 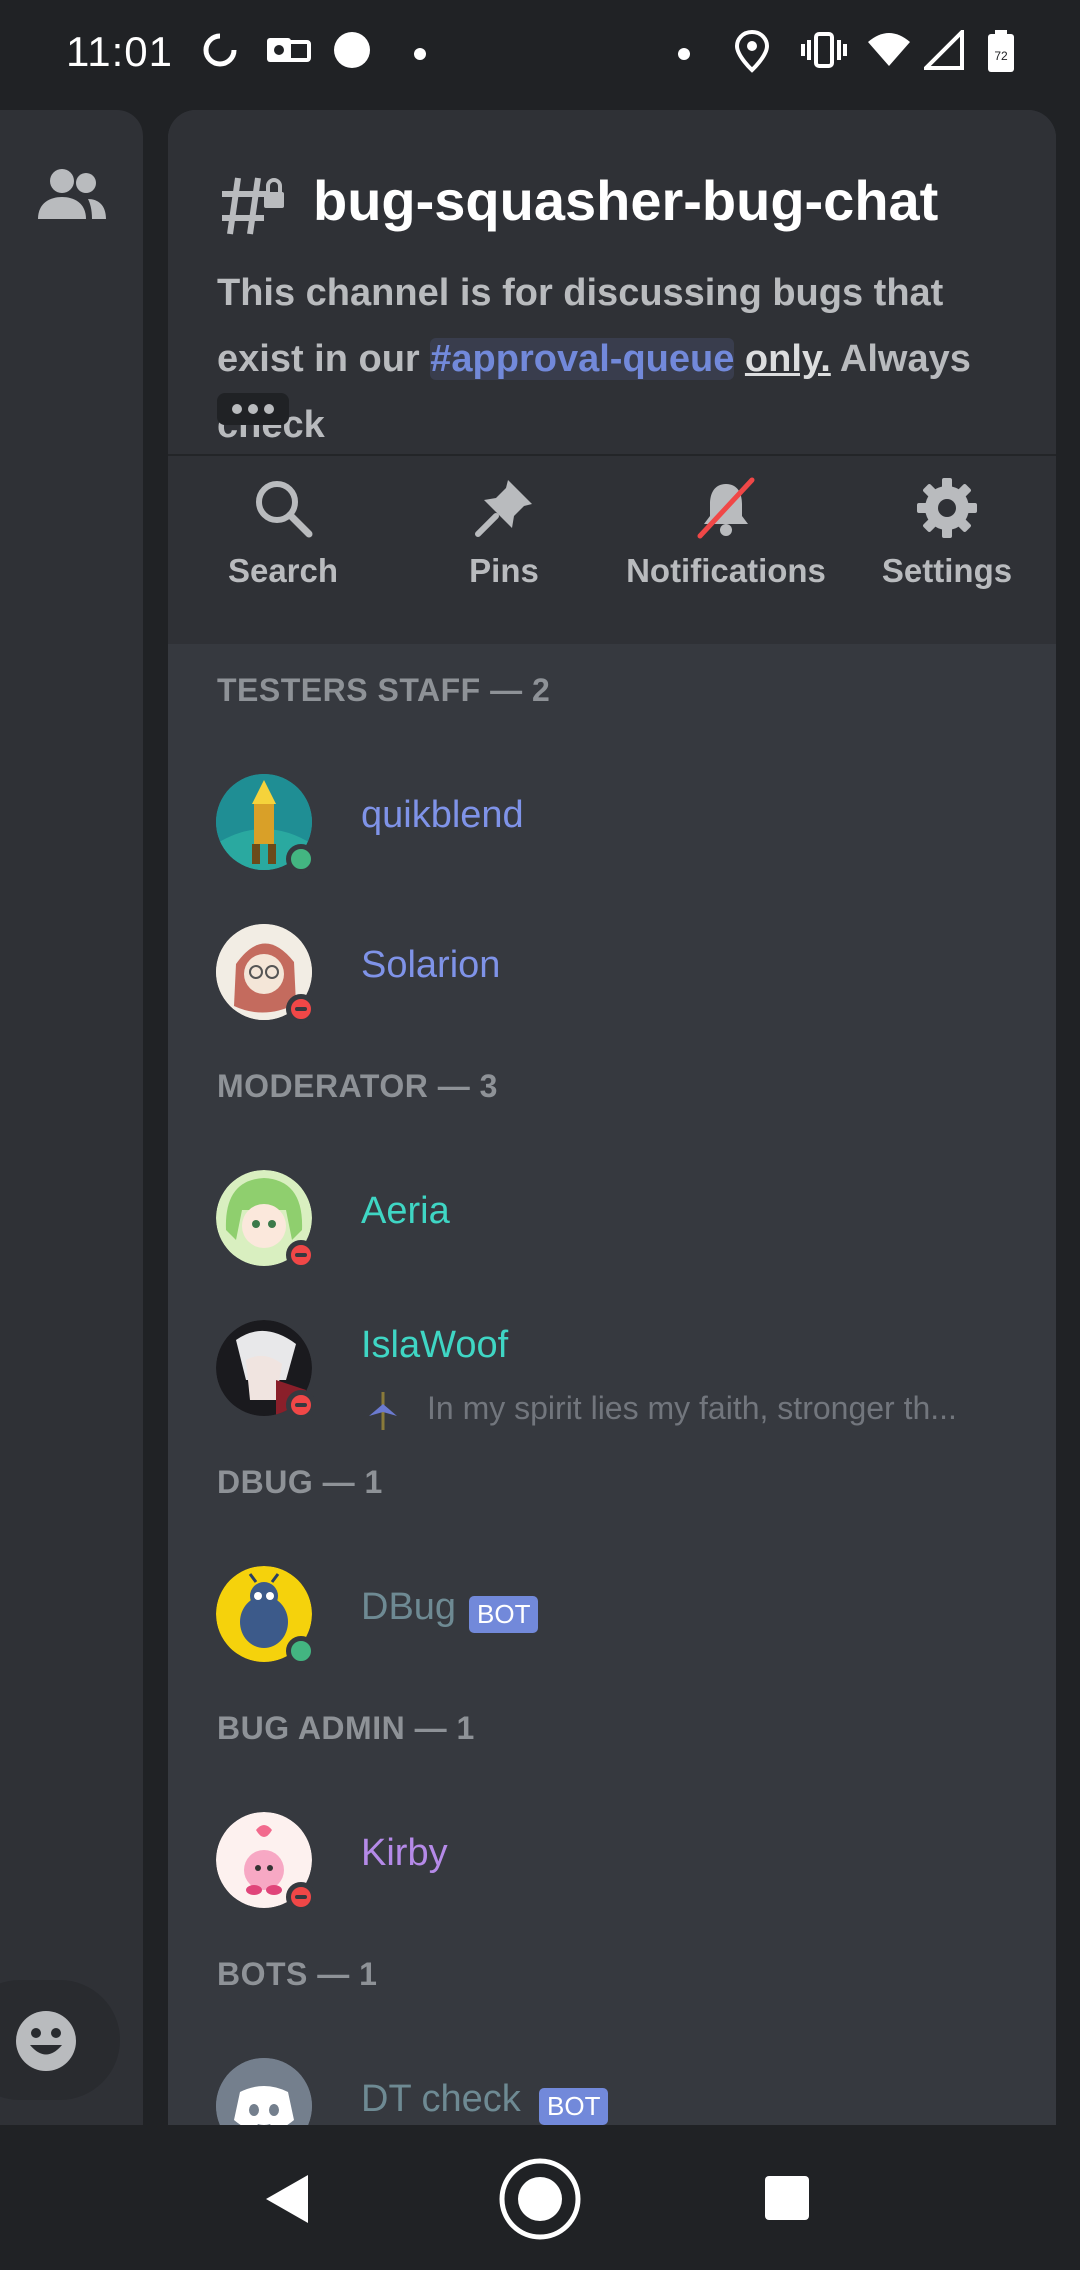 What do you see at coordinates (504, 570) in the screenshot?
I see `pins-label: Pins` at bounding box center [504, 570].